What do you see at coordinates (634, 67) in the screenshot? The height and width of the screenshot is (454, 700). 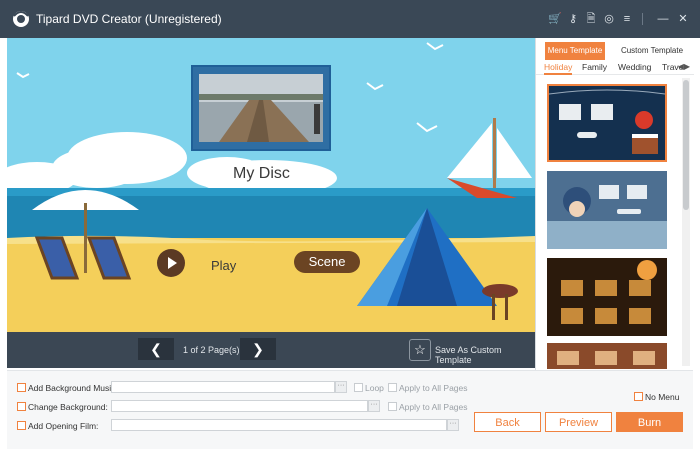 I see `category-wedding: Wedding` at bounding box center [634, 67].